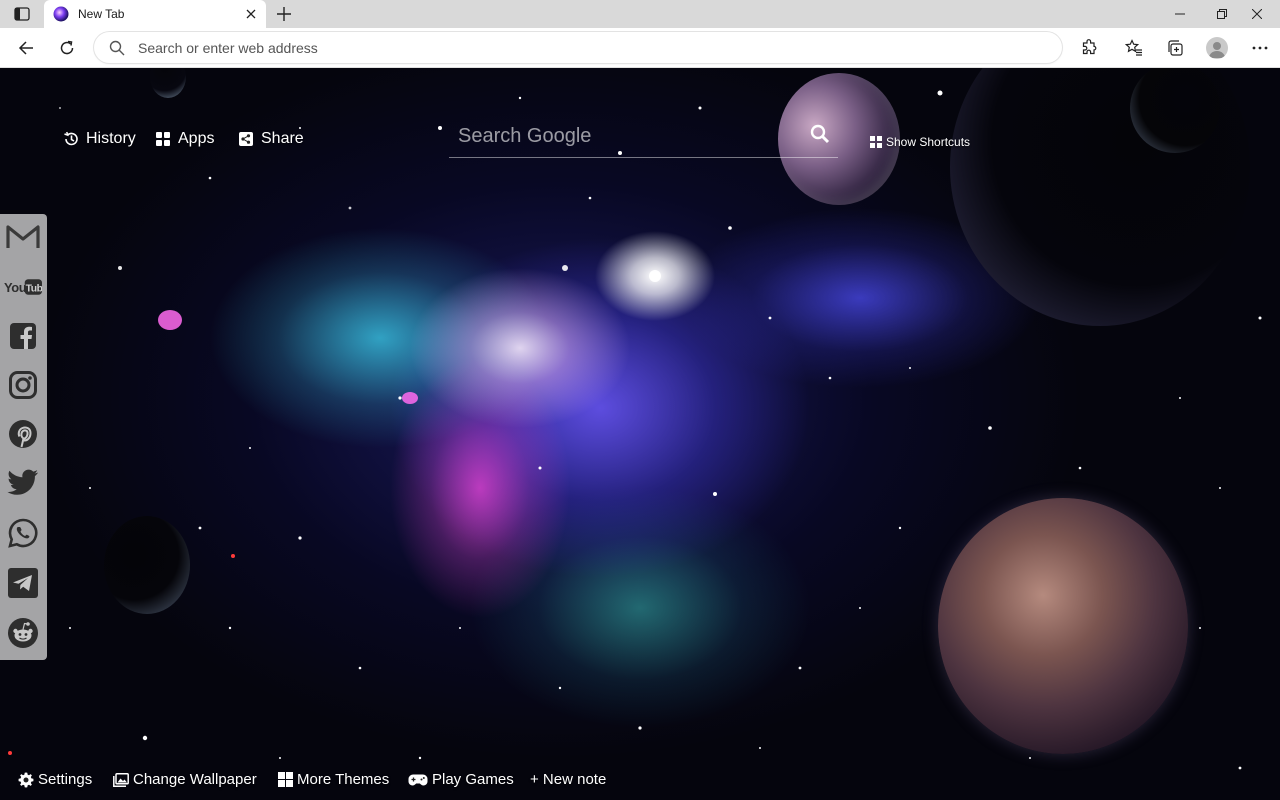  What do you see at coordinates (928, 142) in the screenshot?
I see `show-shortcuts-label: Show Shortcuts` at bounding box center [928, 142].